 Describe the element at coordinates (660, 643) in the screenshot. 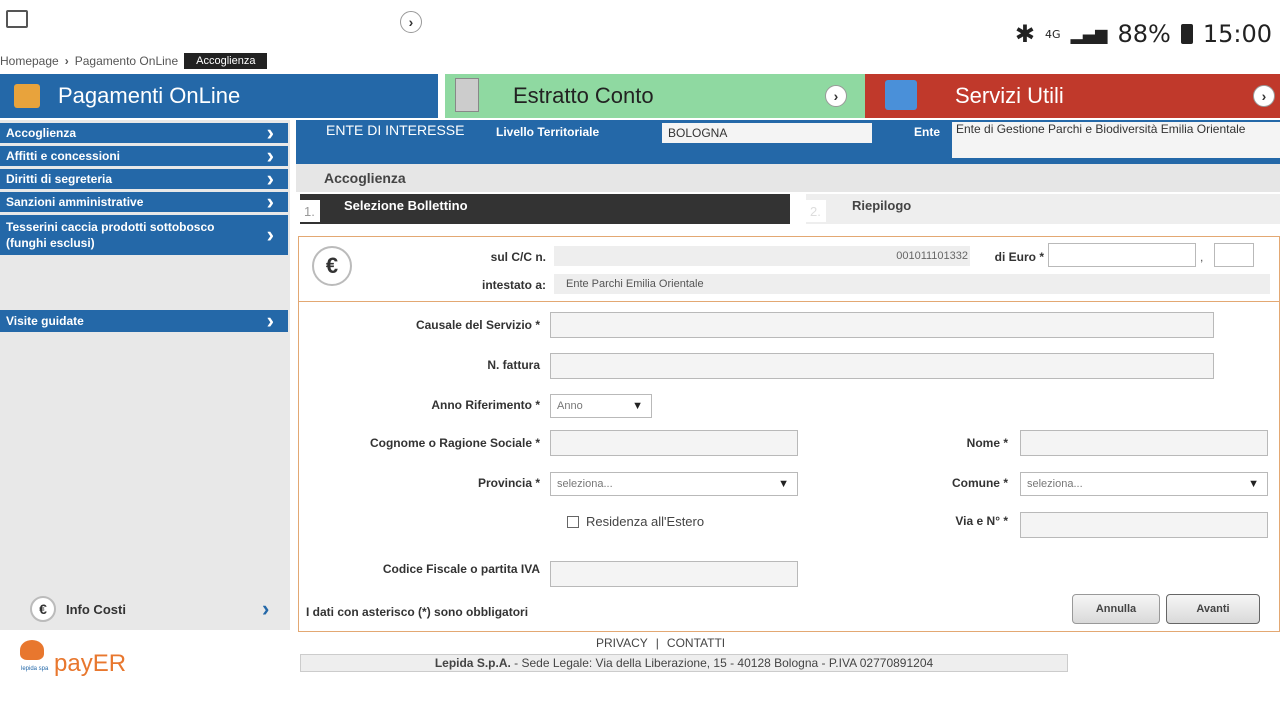

I see `footer-links: PRIVACY | CONTATTI` at that location.